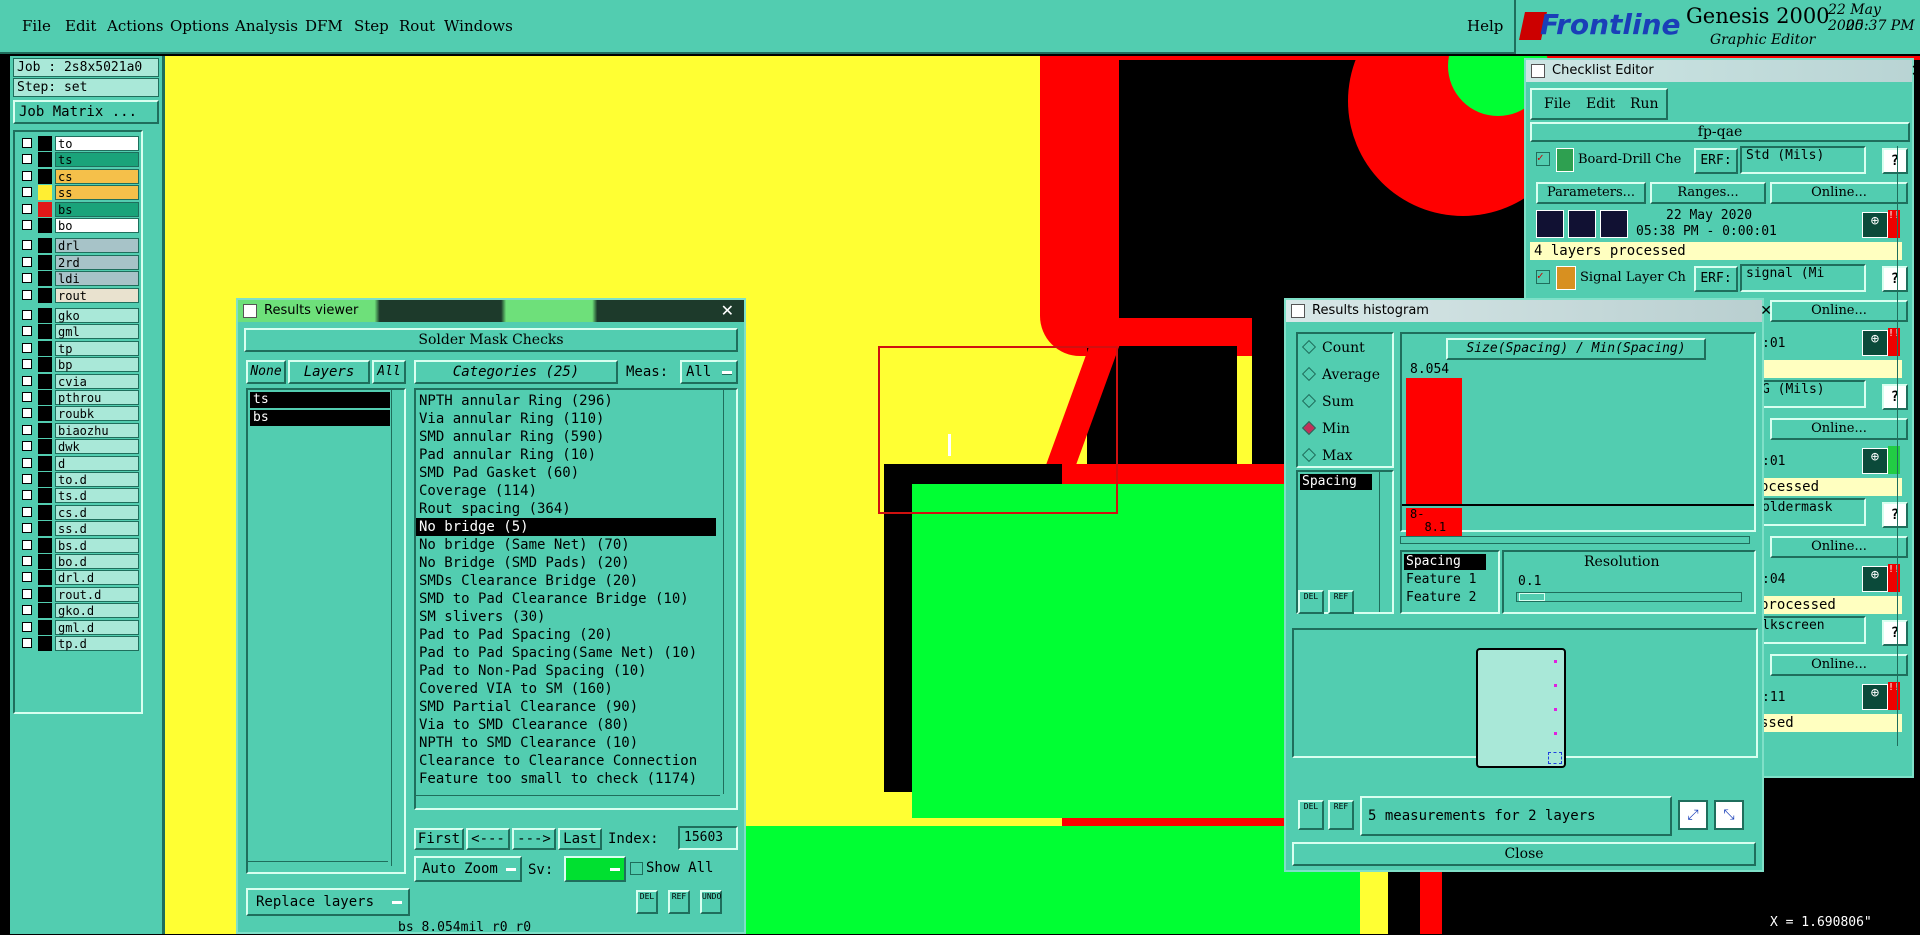 This screenshot has height=935, width=1920. What do you see at coordinates (566, 653) in the screenshot?
I see `category-item: Pad to Pad Spacing(Same Net) (10)` at bounding box center [566, 653].